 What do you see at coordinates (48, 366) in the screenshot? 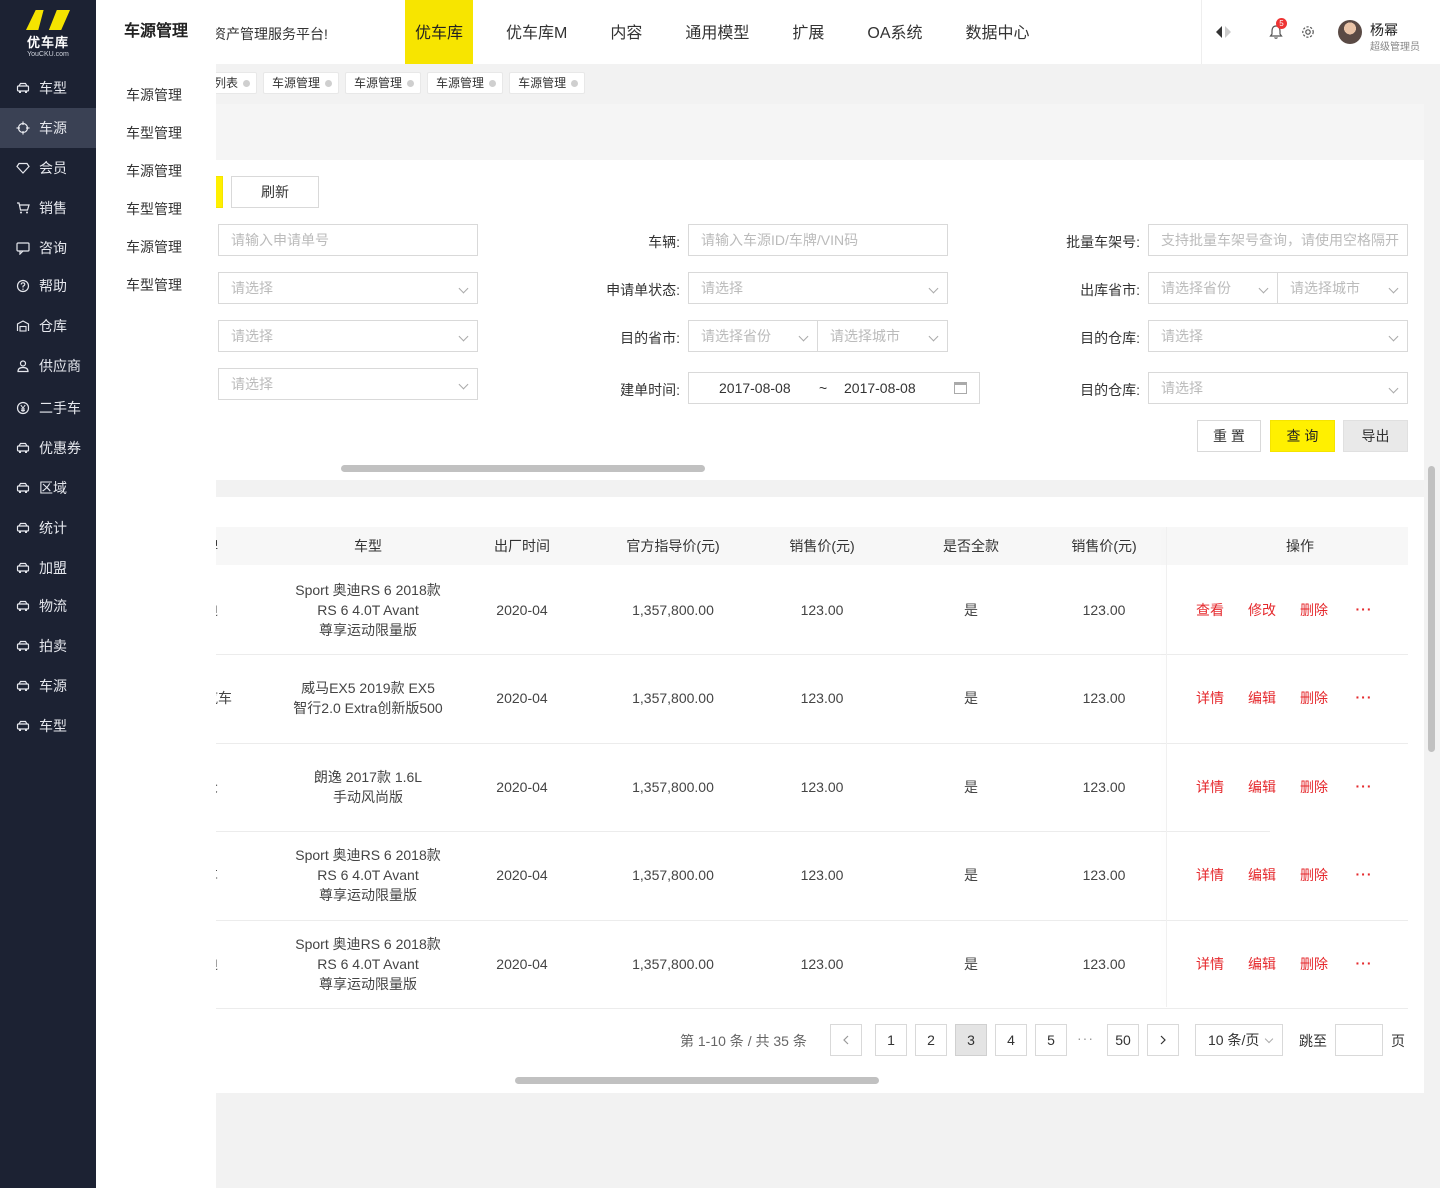
I see `sidebar-item-7: 供应商` at bounding box center [48, 366].